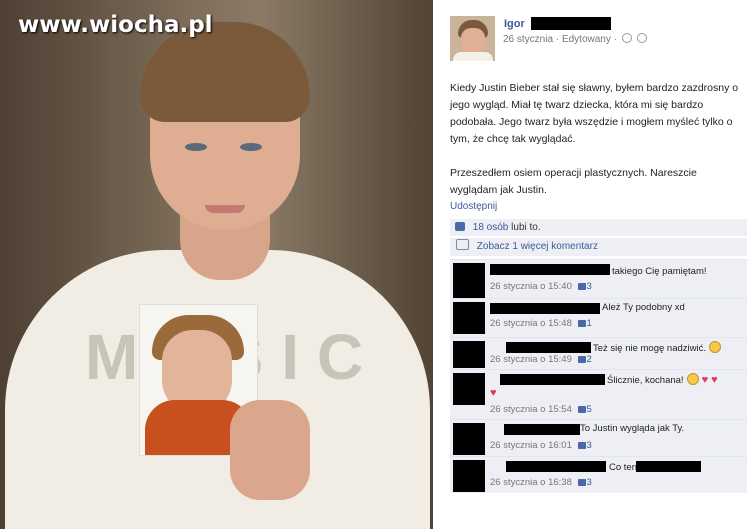 This screenshot has width=750, height=529. Describe the element at coordinates (598, 227) in the screenshot. I see `likes-bar: 18 osób lubi to.` at that location.